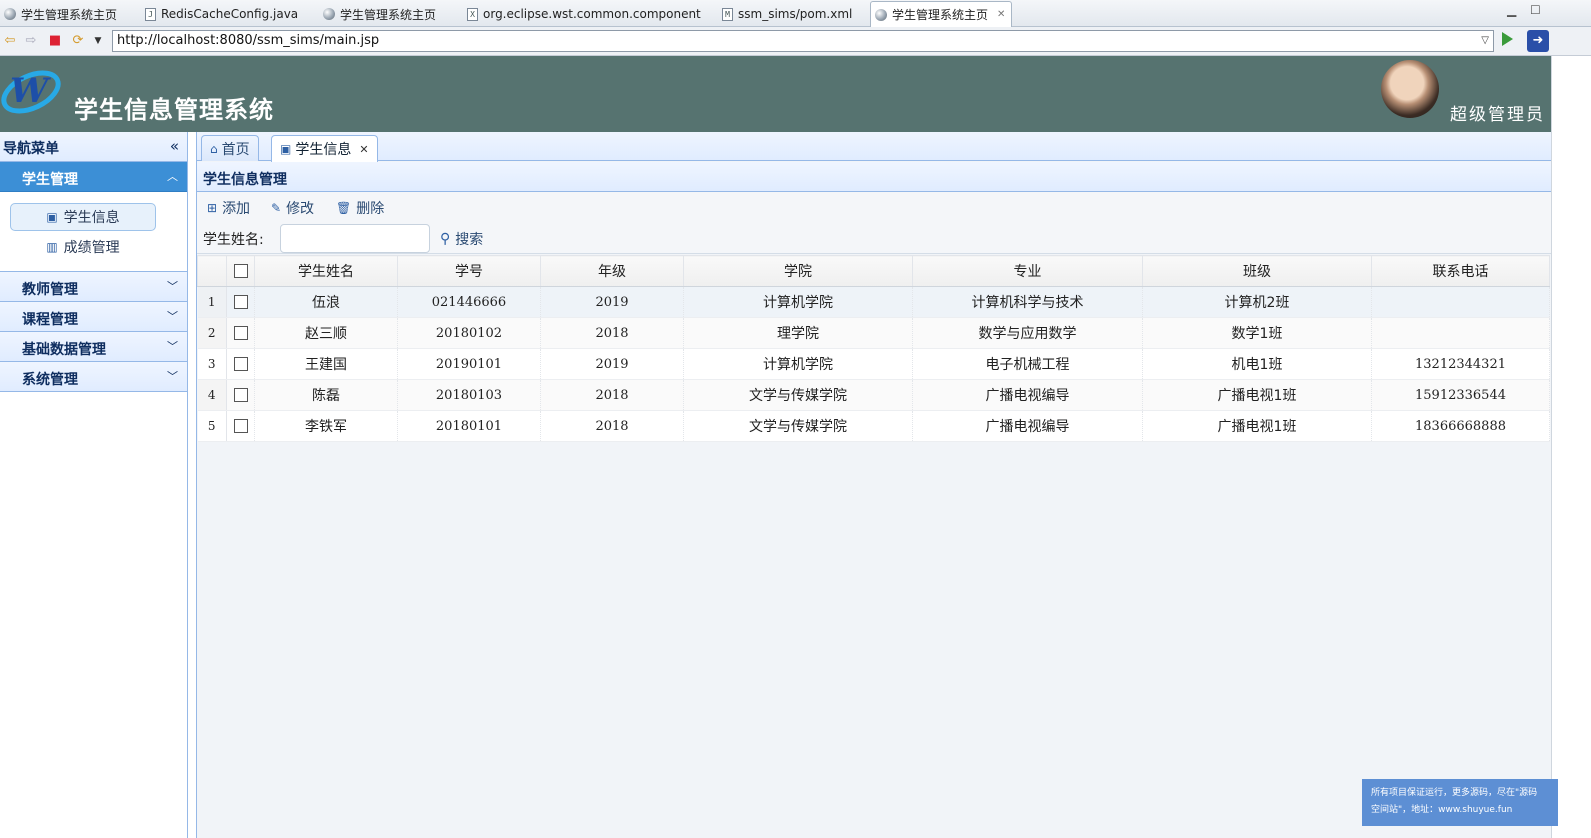 The width and height of the screenshot is (1591, 838). What do you see at coordinates (233, 240) in the screenshot?
I see `search-label: 学生姓名:` at bounding box center [233, 240].